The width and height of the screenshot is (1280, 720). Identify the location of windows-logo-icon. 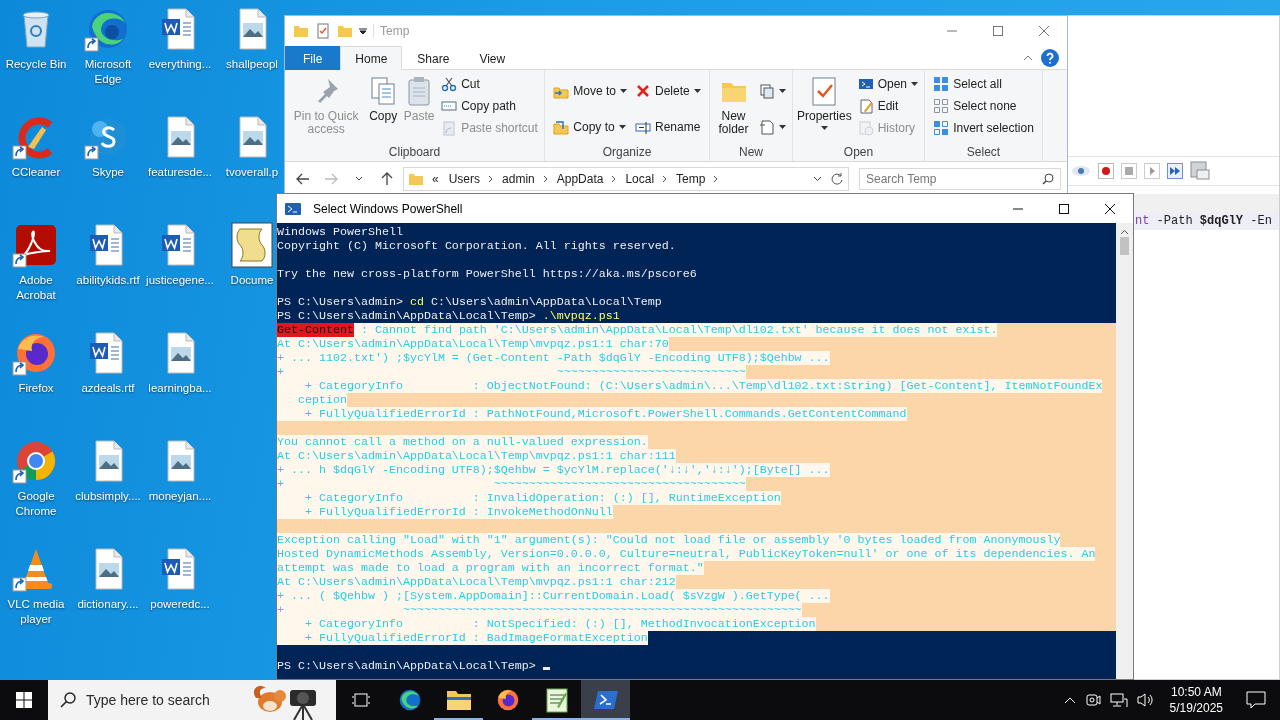
(24, 700).